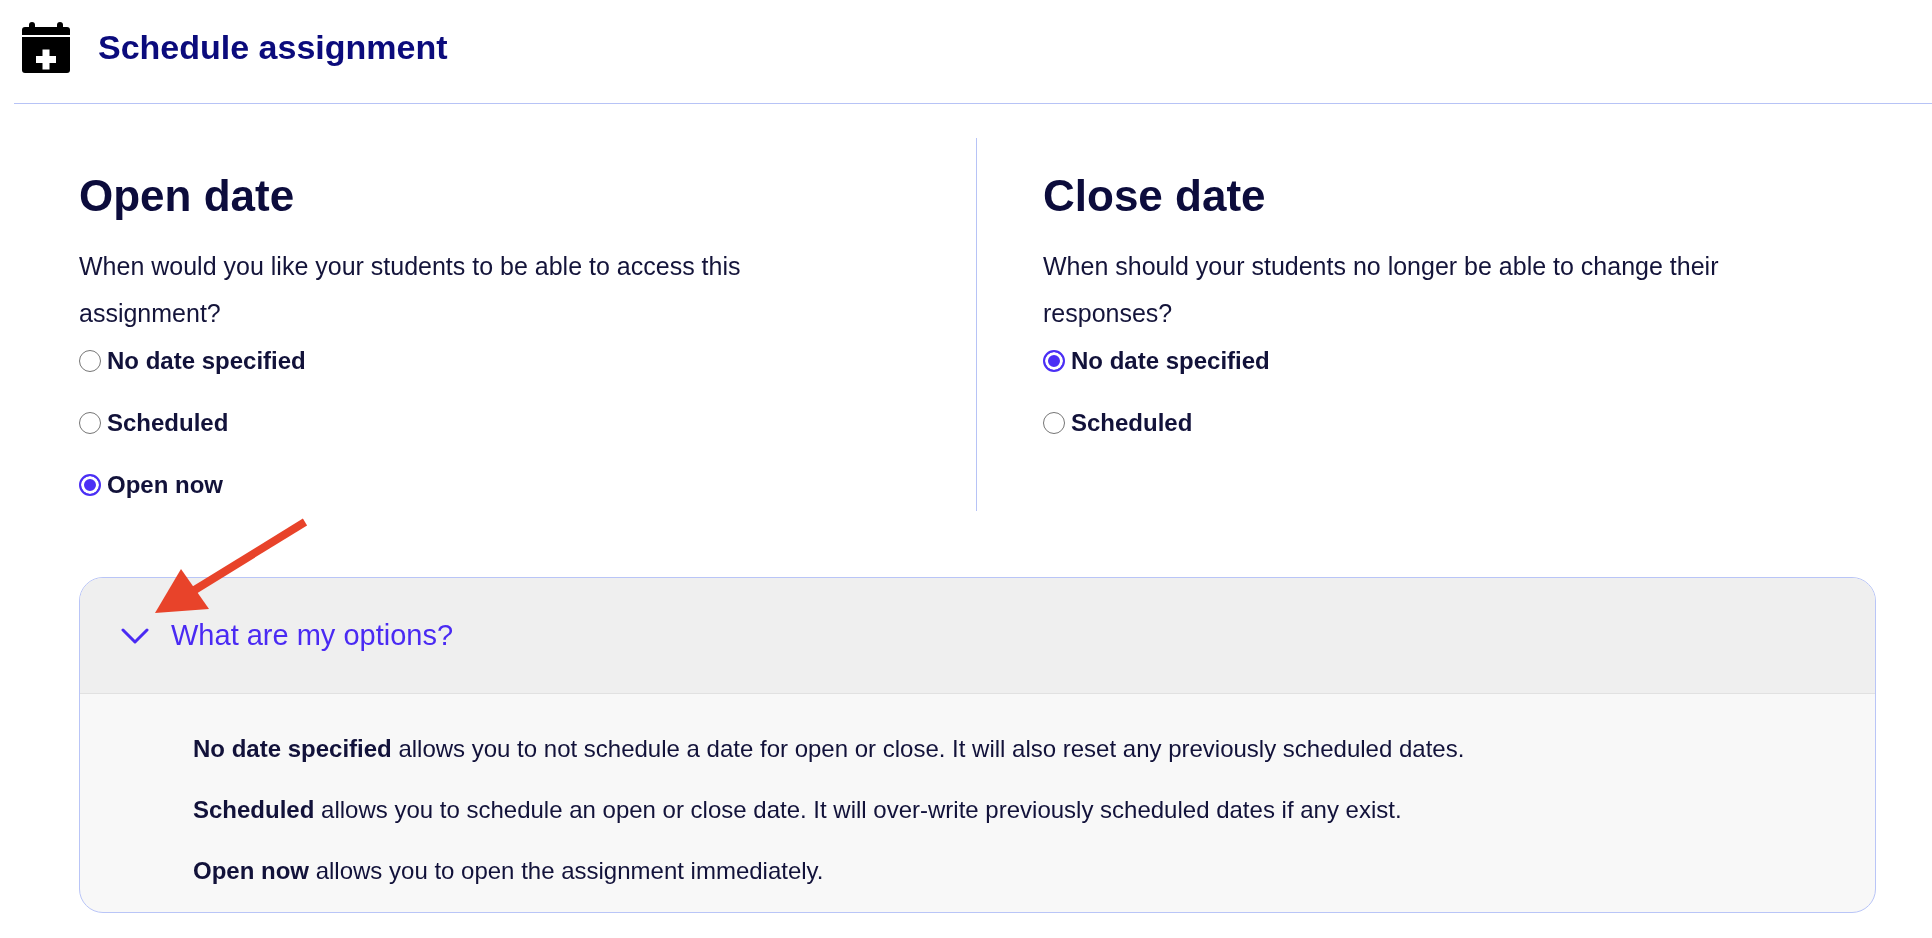 The width and height of the screenshot is (1932, 938). Describe the element at coordinates (977, 636) in the screenshot. I see `help-toggle: What are my options?` at that location.